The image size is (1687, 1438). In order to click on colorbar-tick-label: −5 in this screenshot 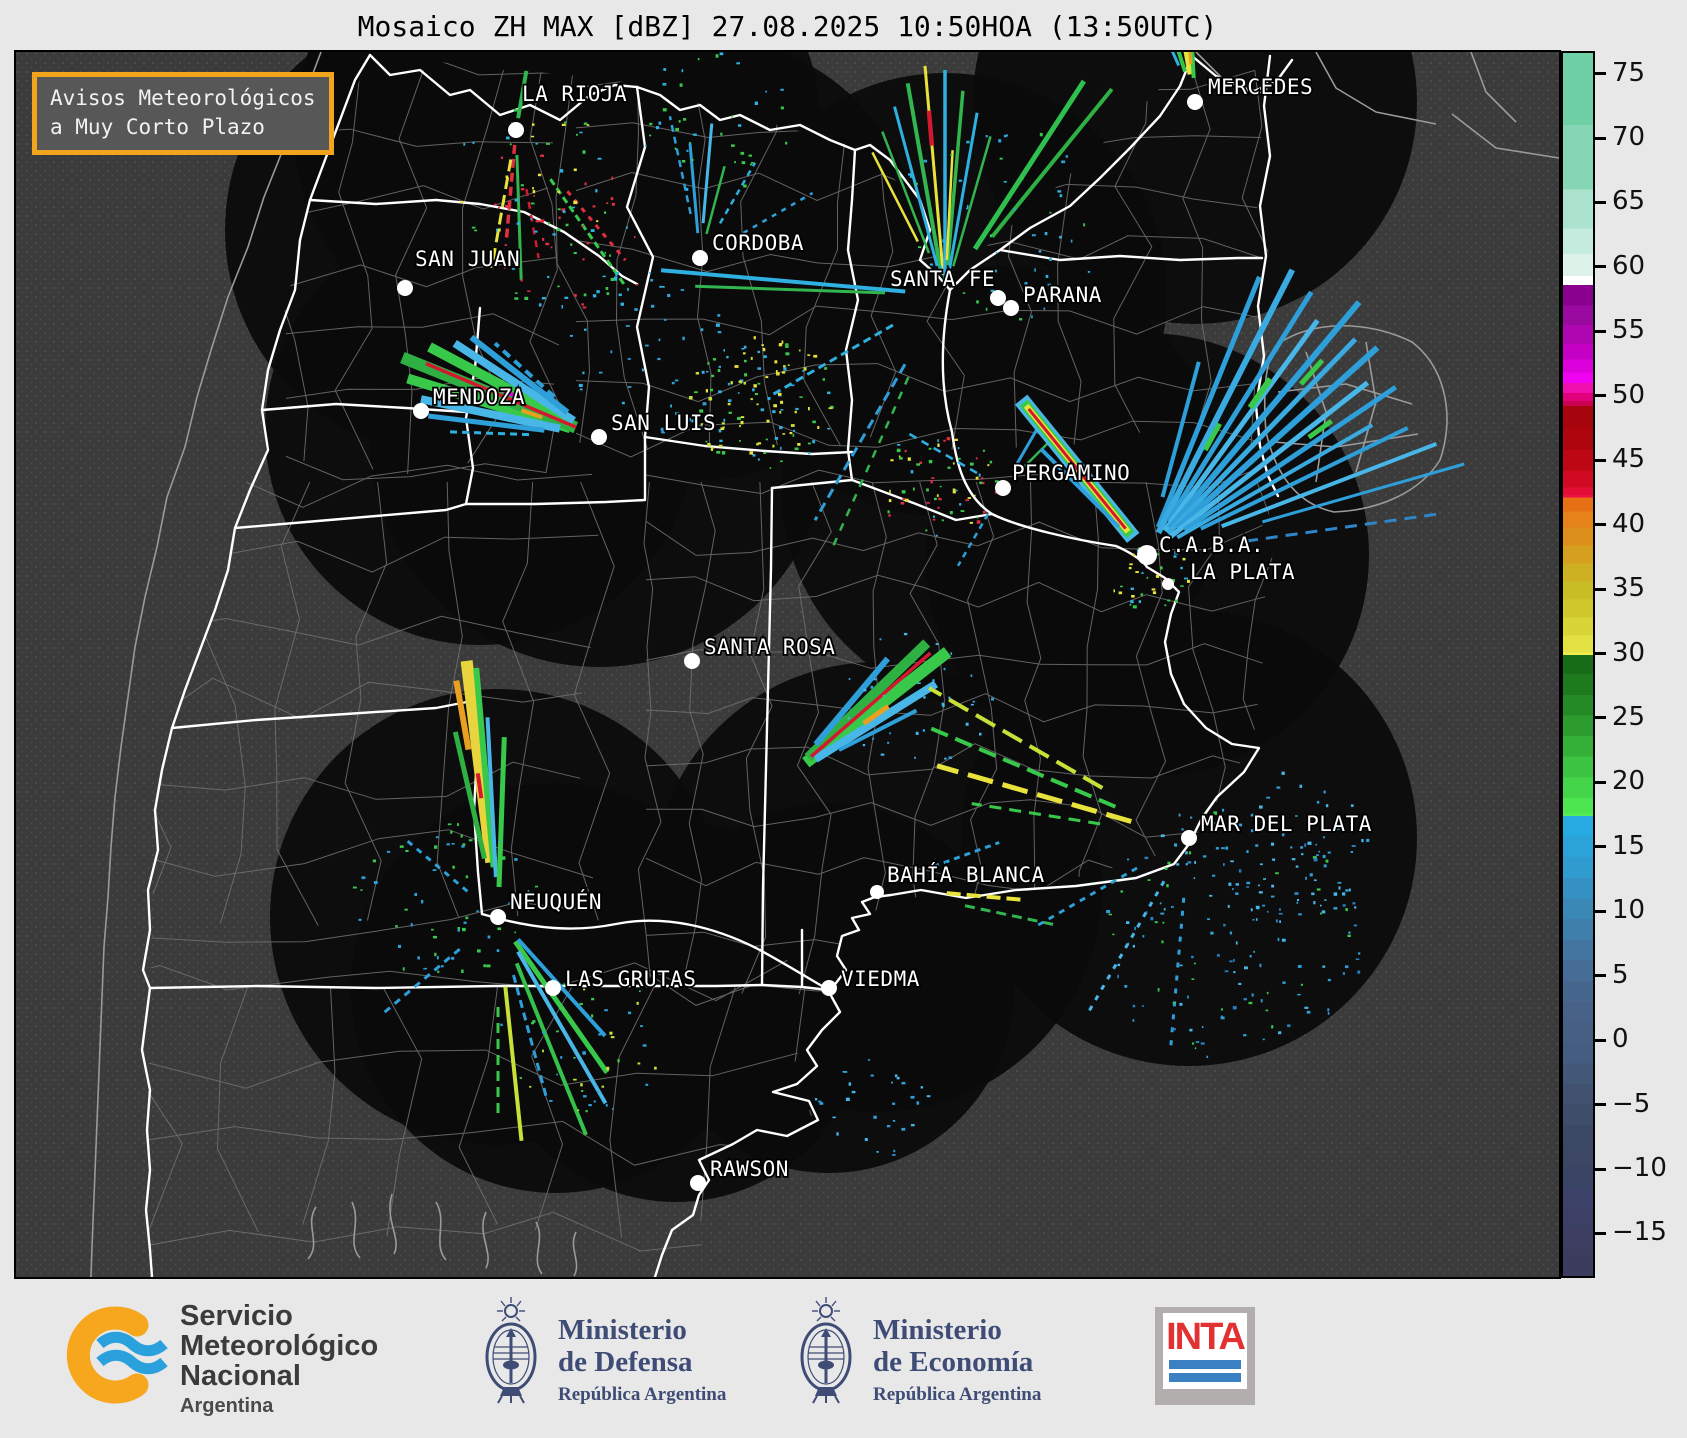, I will do `click(1631, 1103)`.